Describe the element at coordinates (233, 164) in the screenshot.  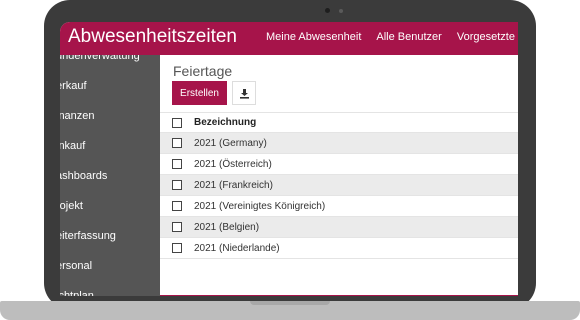
I see `row-name: 2021 (Österreich)` at that location.